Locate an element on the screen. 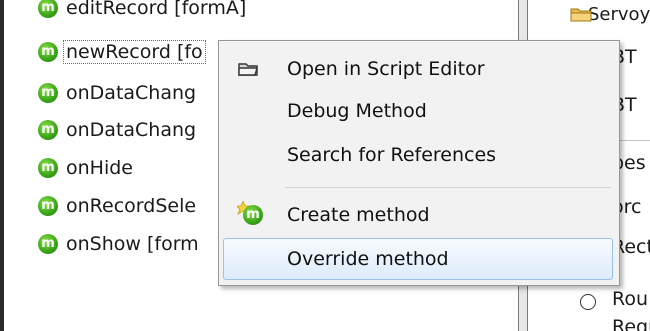 Image resolution: width=650 pixels, height=331 pixels. tree-item-newrecord: m newRecord [fo is located at coordinates (122, 52).